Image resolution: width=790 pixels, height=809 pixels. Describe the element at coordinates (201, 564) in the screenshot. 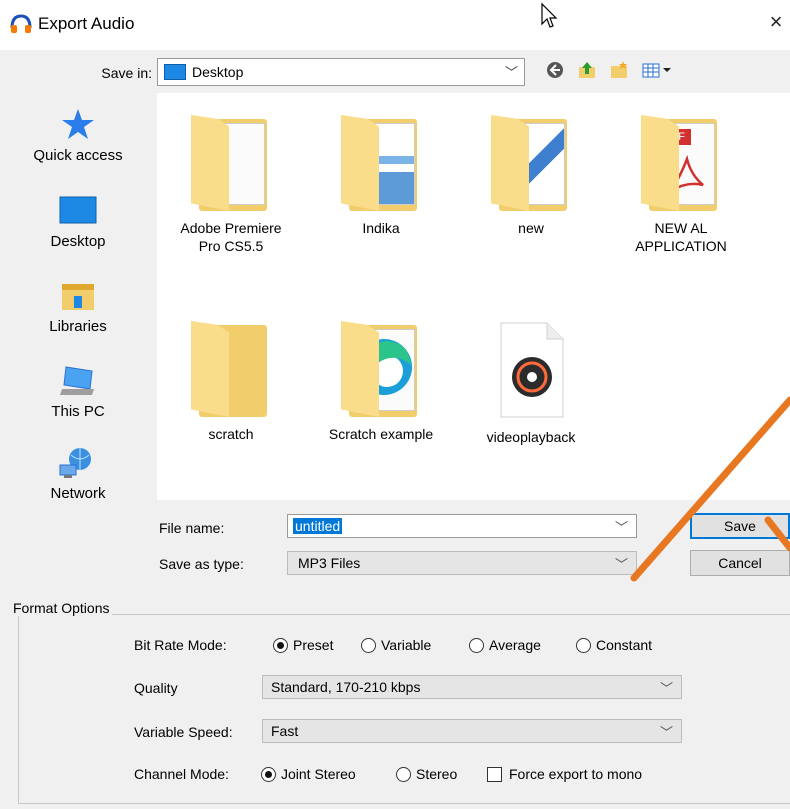

I see `save-as-type-label: Save as type:` at that location.